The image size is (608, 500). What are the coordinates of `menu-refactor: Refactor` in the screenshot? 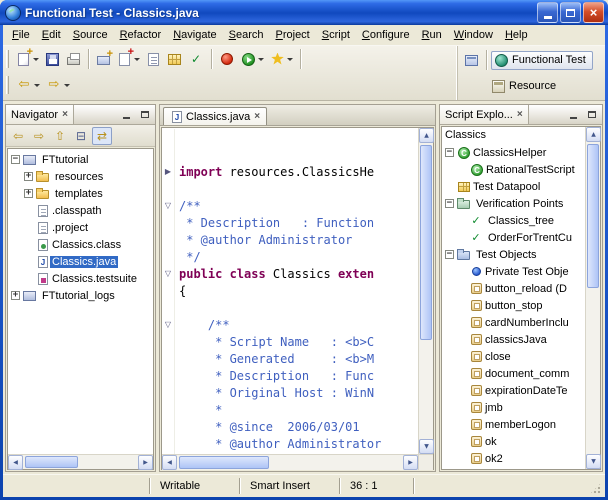 It's located at (141, 35).